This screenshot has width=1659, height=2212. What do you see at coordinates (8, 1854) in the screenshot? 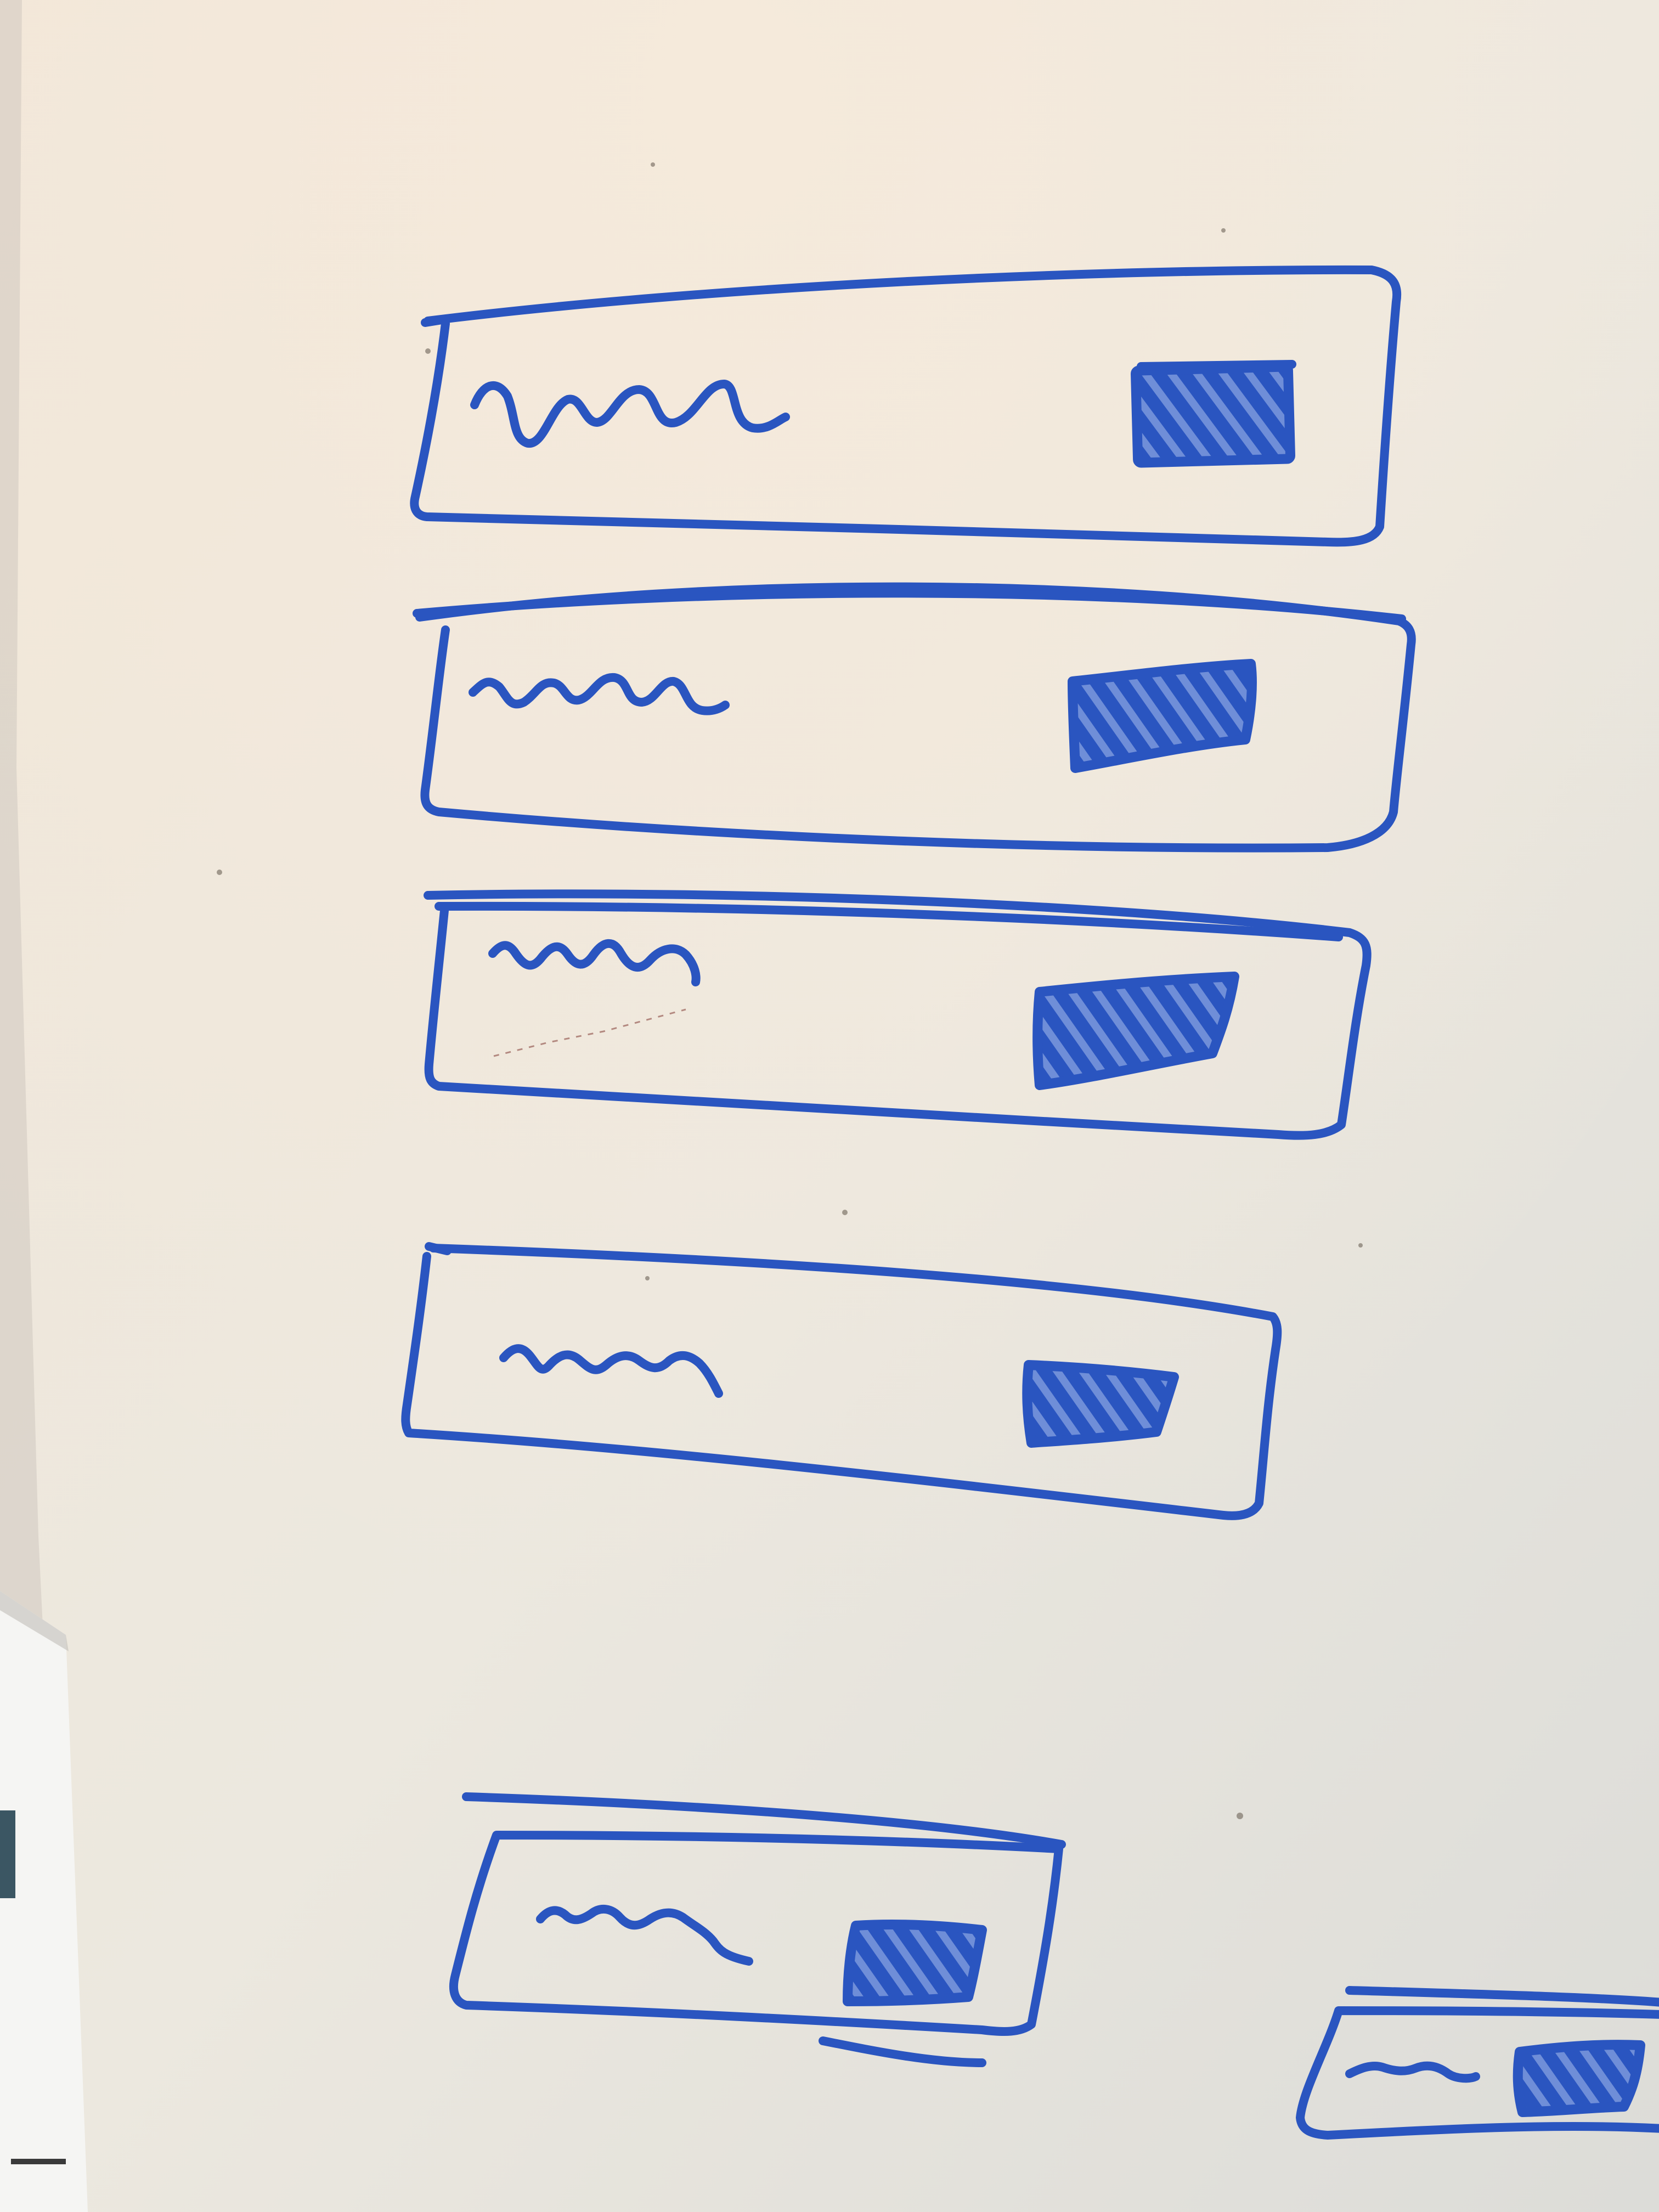
I see `paper-dark-strip` at bounding box center [8, 1854].